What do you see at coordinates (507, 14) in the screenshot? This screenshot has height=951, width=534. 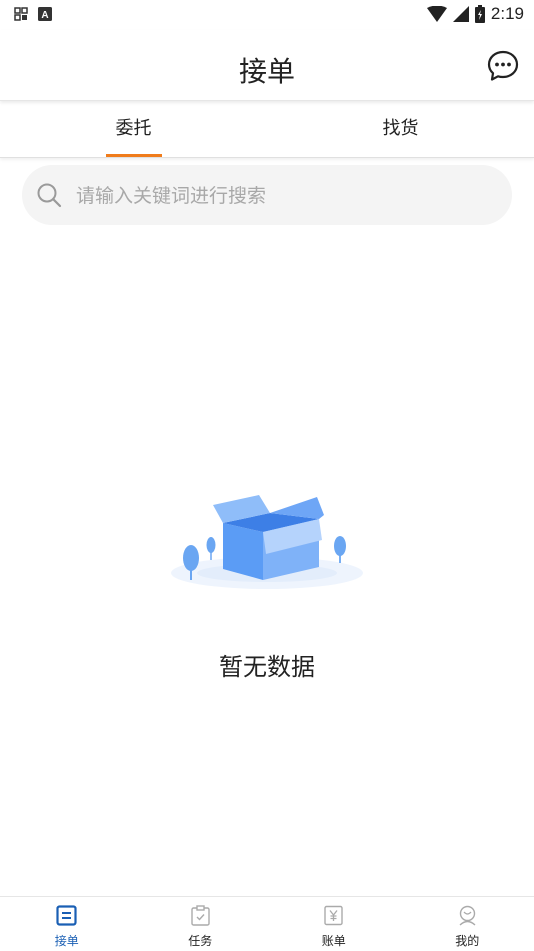 I see `status-time: 2:19` at bounding box center [507, 14].